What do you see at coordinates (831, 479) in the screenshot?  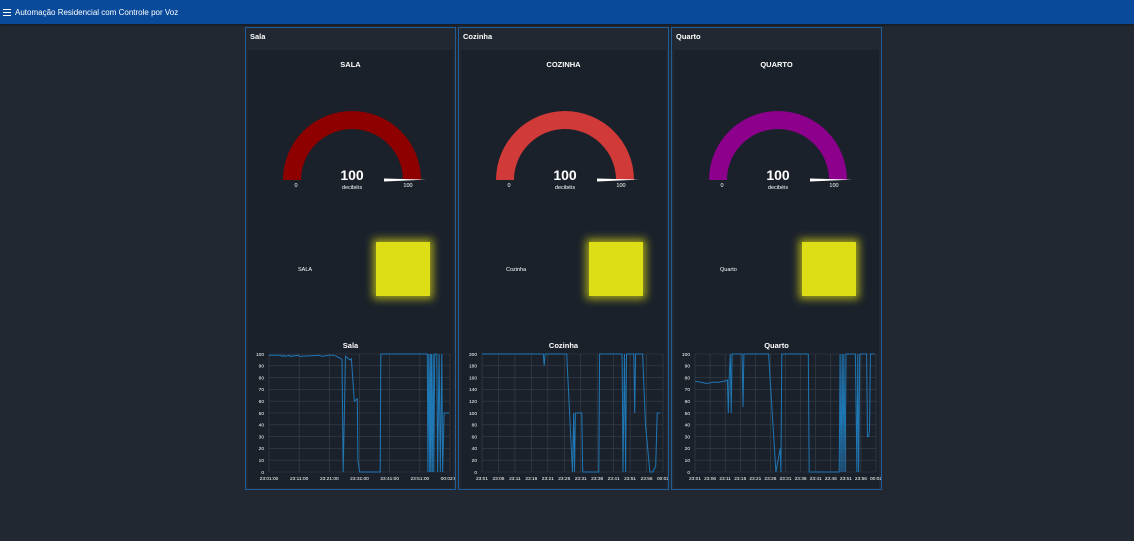 I see `x-tick-label: 23:46` at bounding box center [831, 479].